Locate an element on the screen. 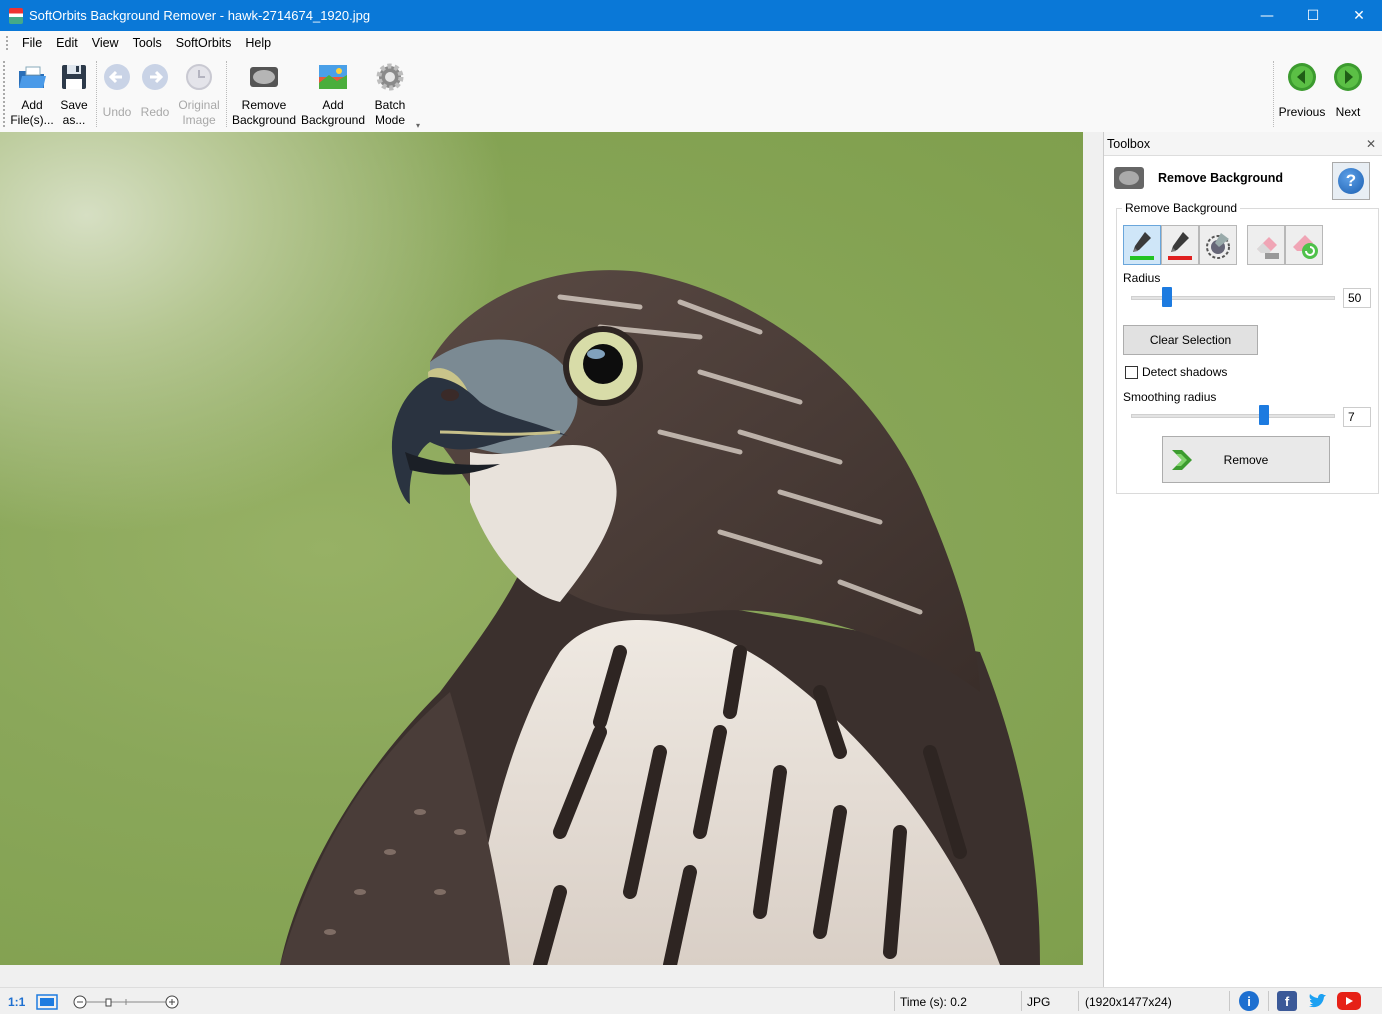  add-background-label-1: Add is located at coordinates (333, 105).